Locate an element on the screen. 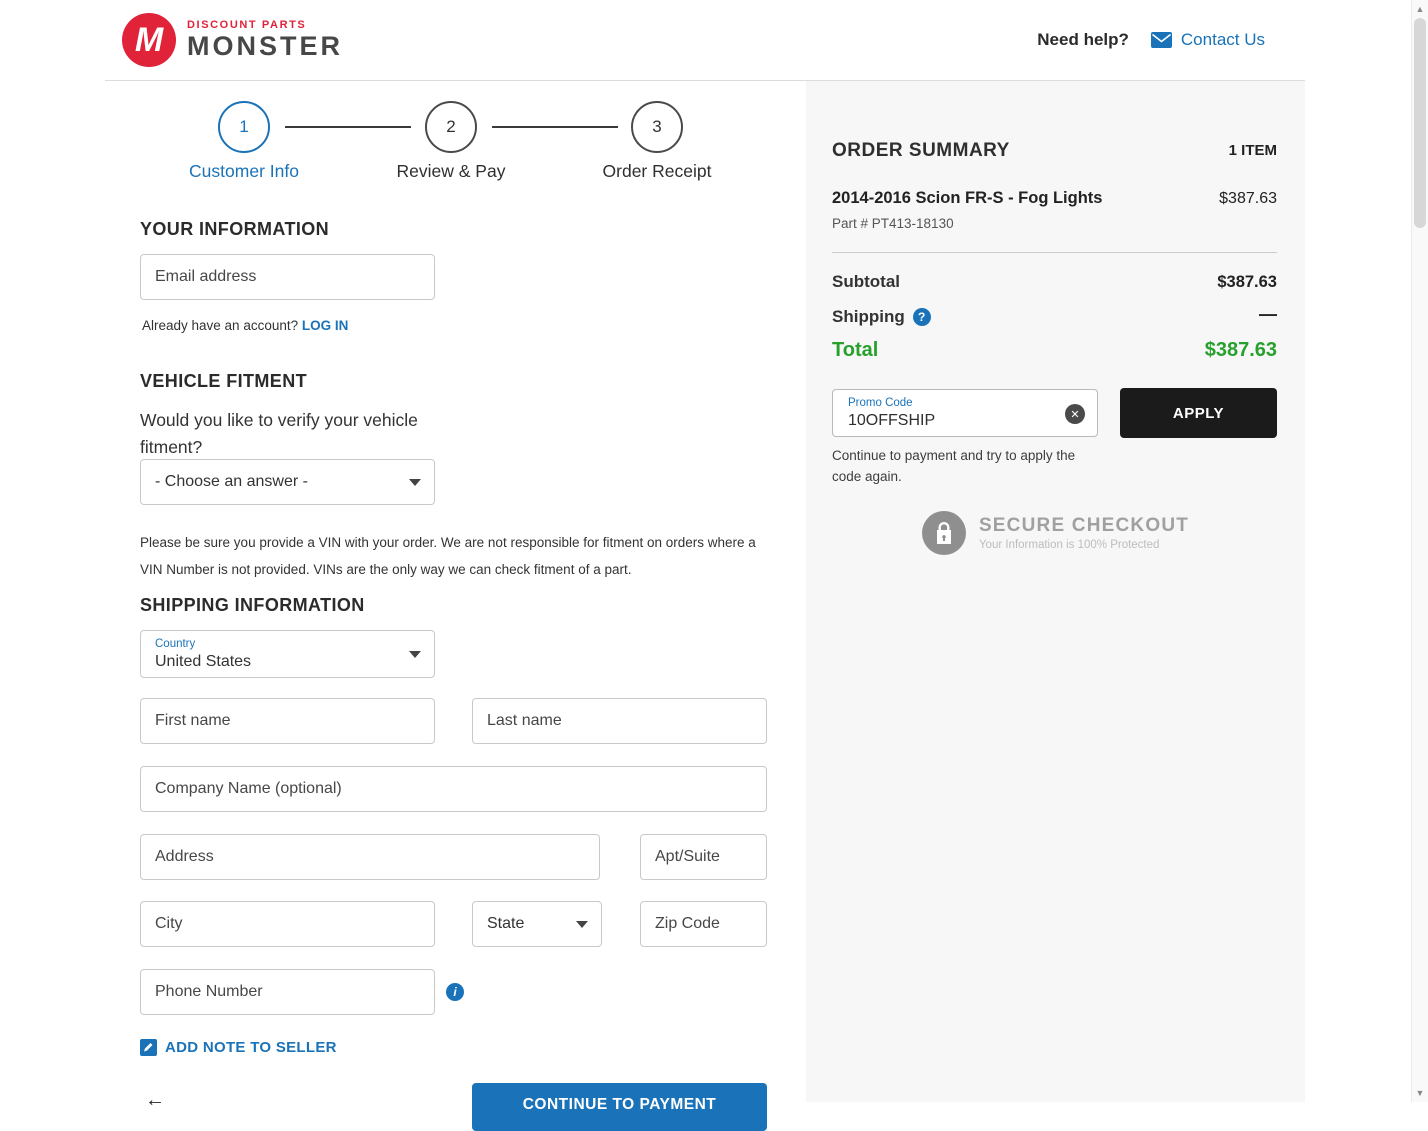 Image resolution: width=1428 pixels, height=1131 pixels. fitment-answer-value: - Choose an answer - is located at coordinates (231, 481).